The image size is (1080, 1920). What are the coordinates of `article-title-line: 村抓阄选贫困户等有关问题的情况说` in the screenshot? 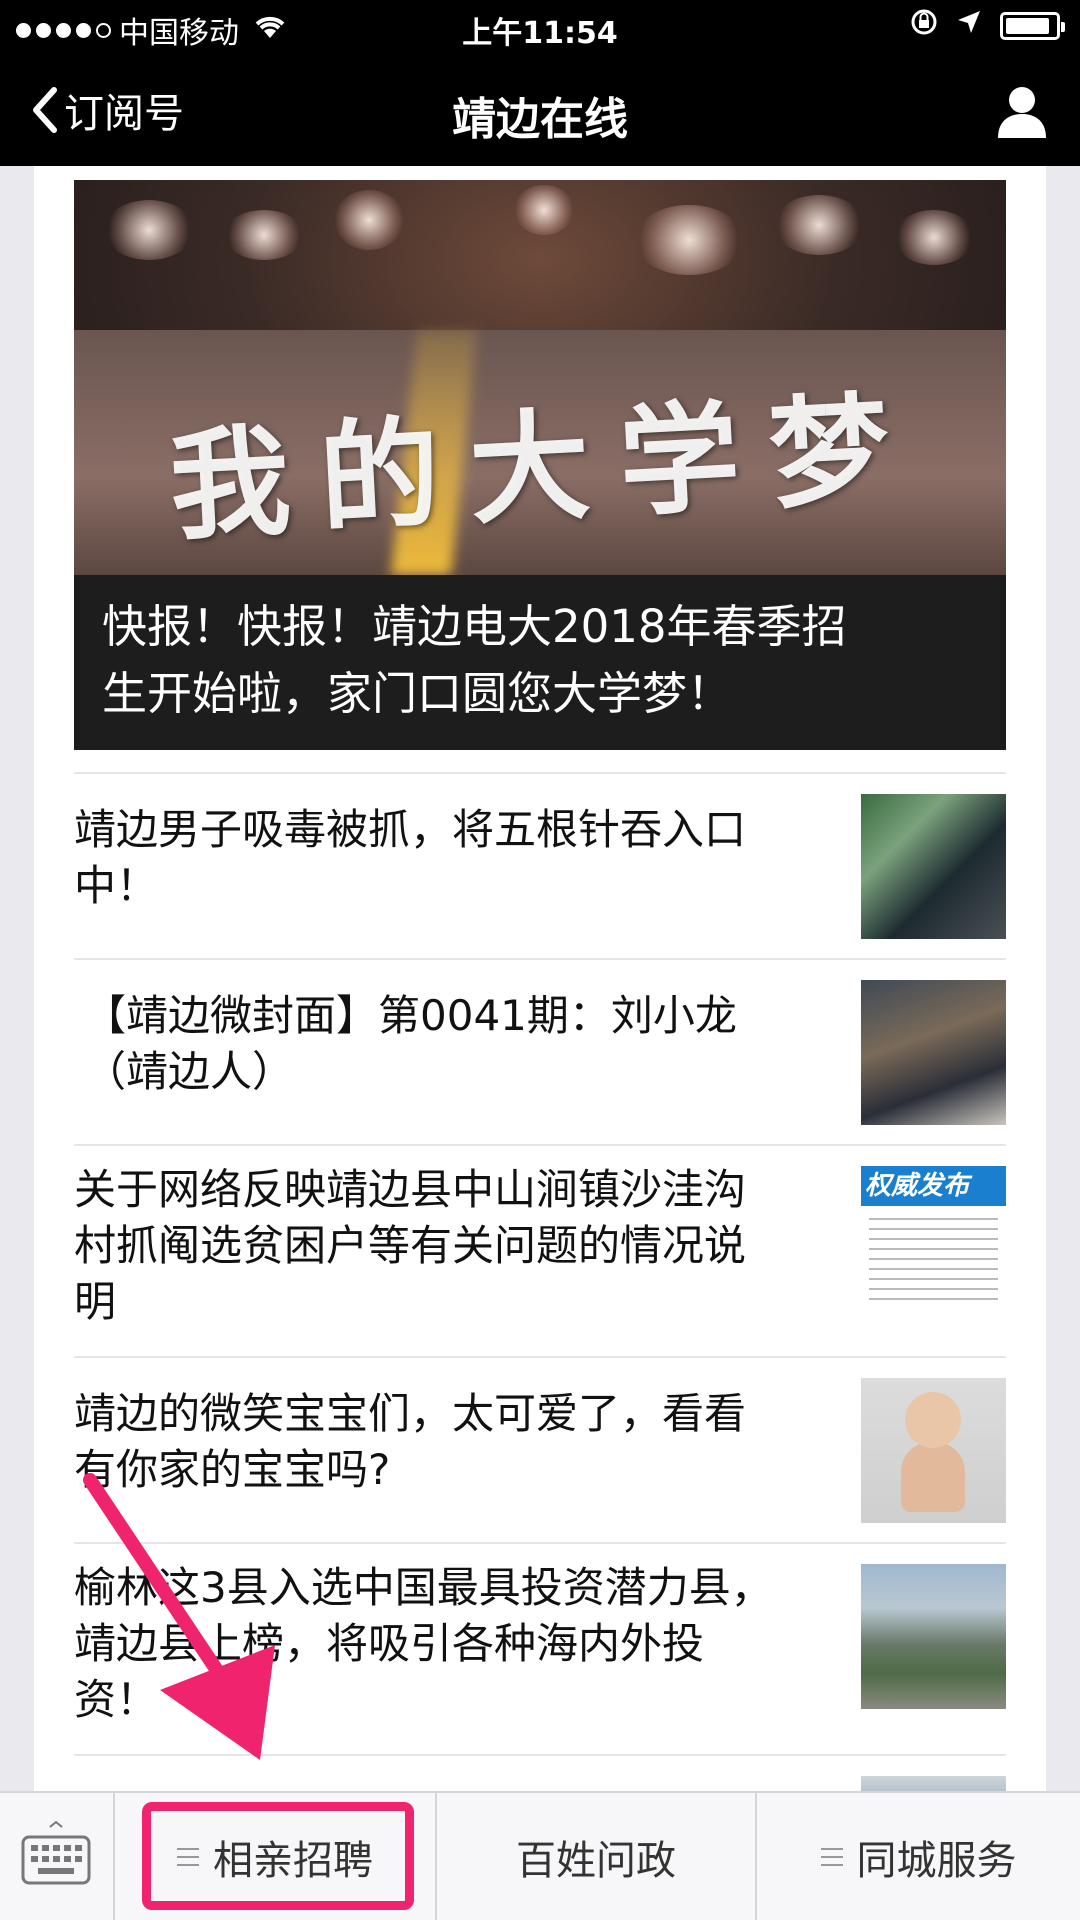 It's located at (410, 1245).